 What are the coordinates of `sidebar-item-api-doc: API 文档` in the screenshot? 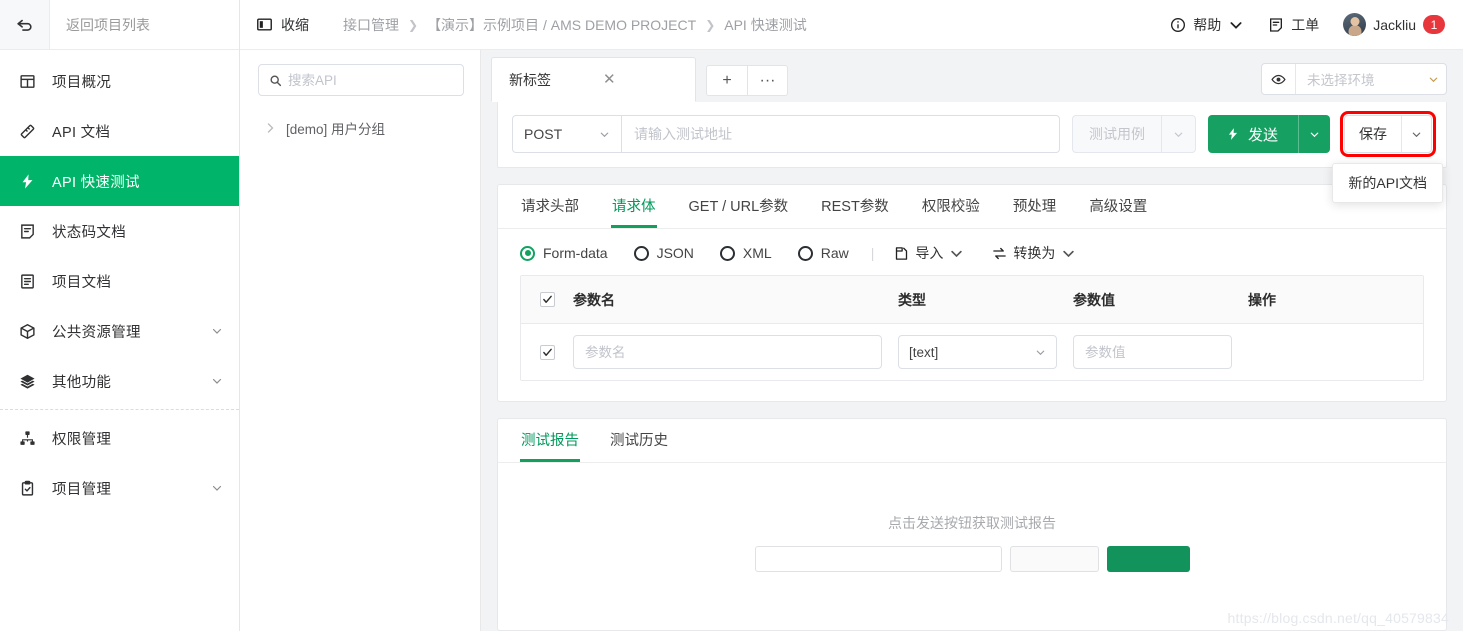 It's located at (119, 131).